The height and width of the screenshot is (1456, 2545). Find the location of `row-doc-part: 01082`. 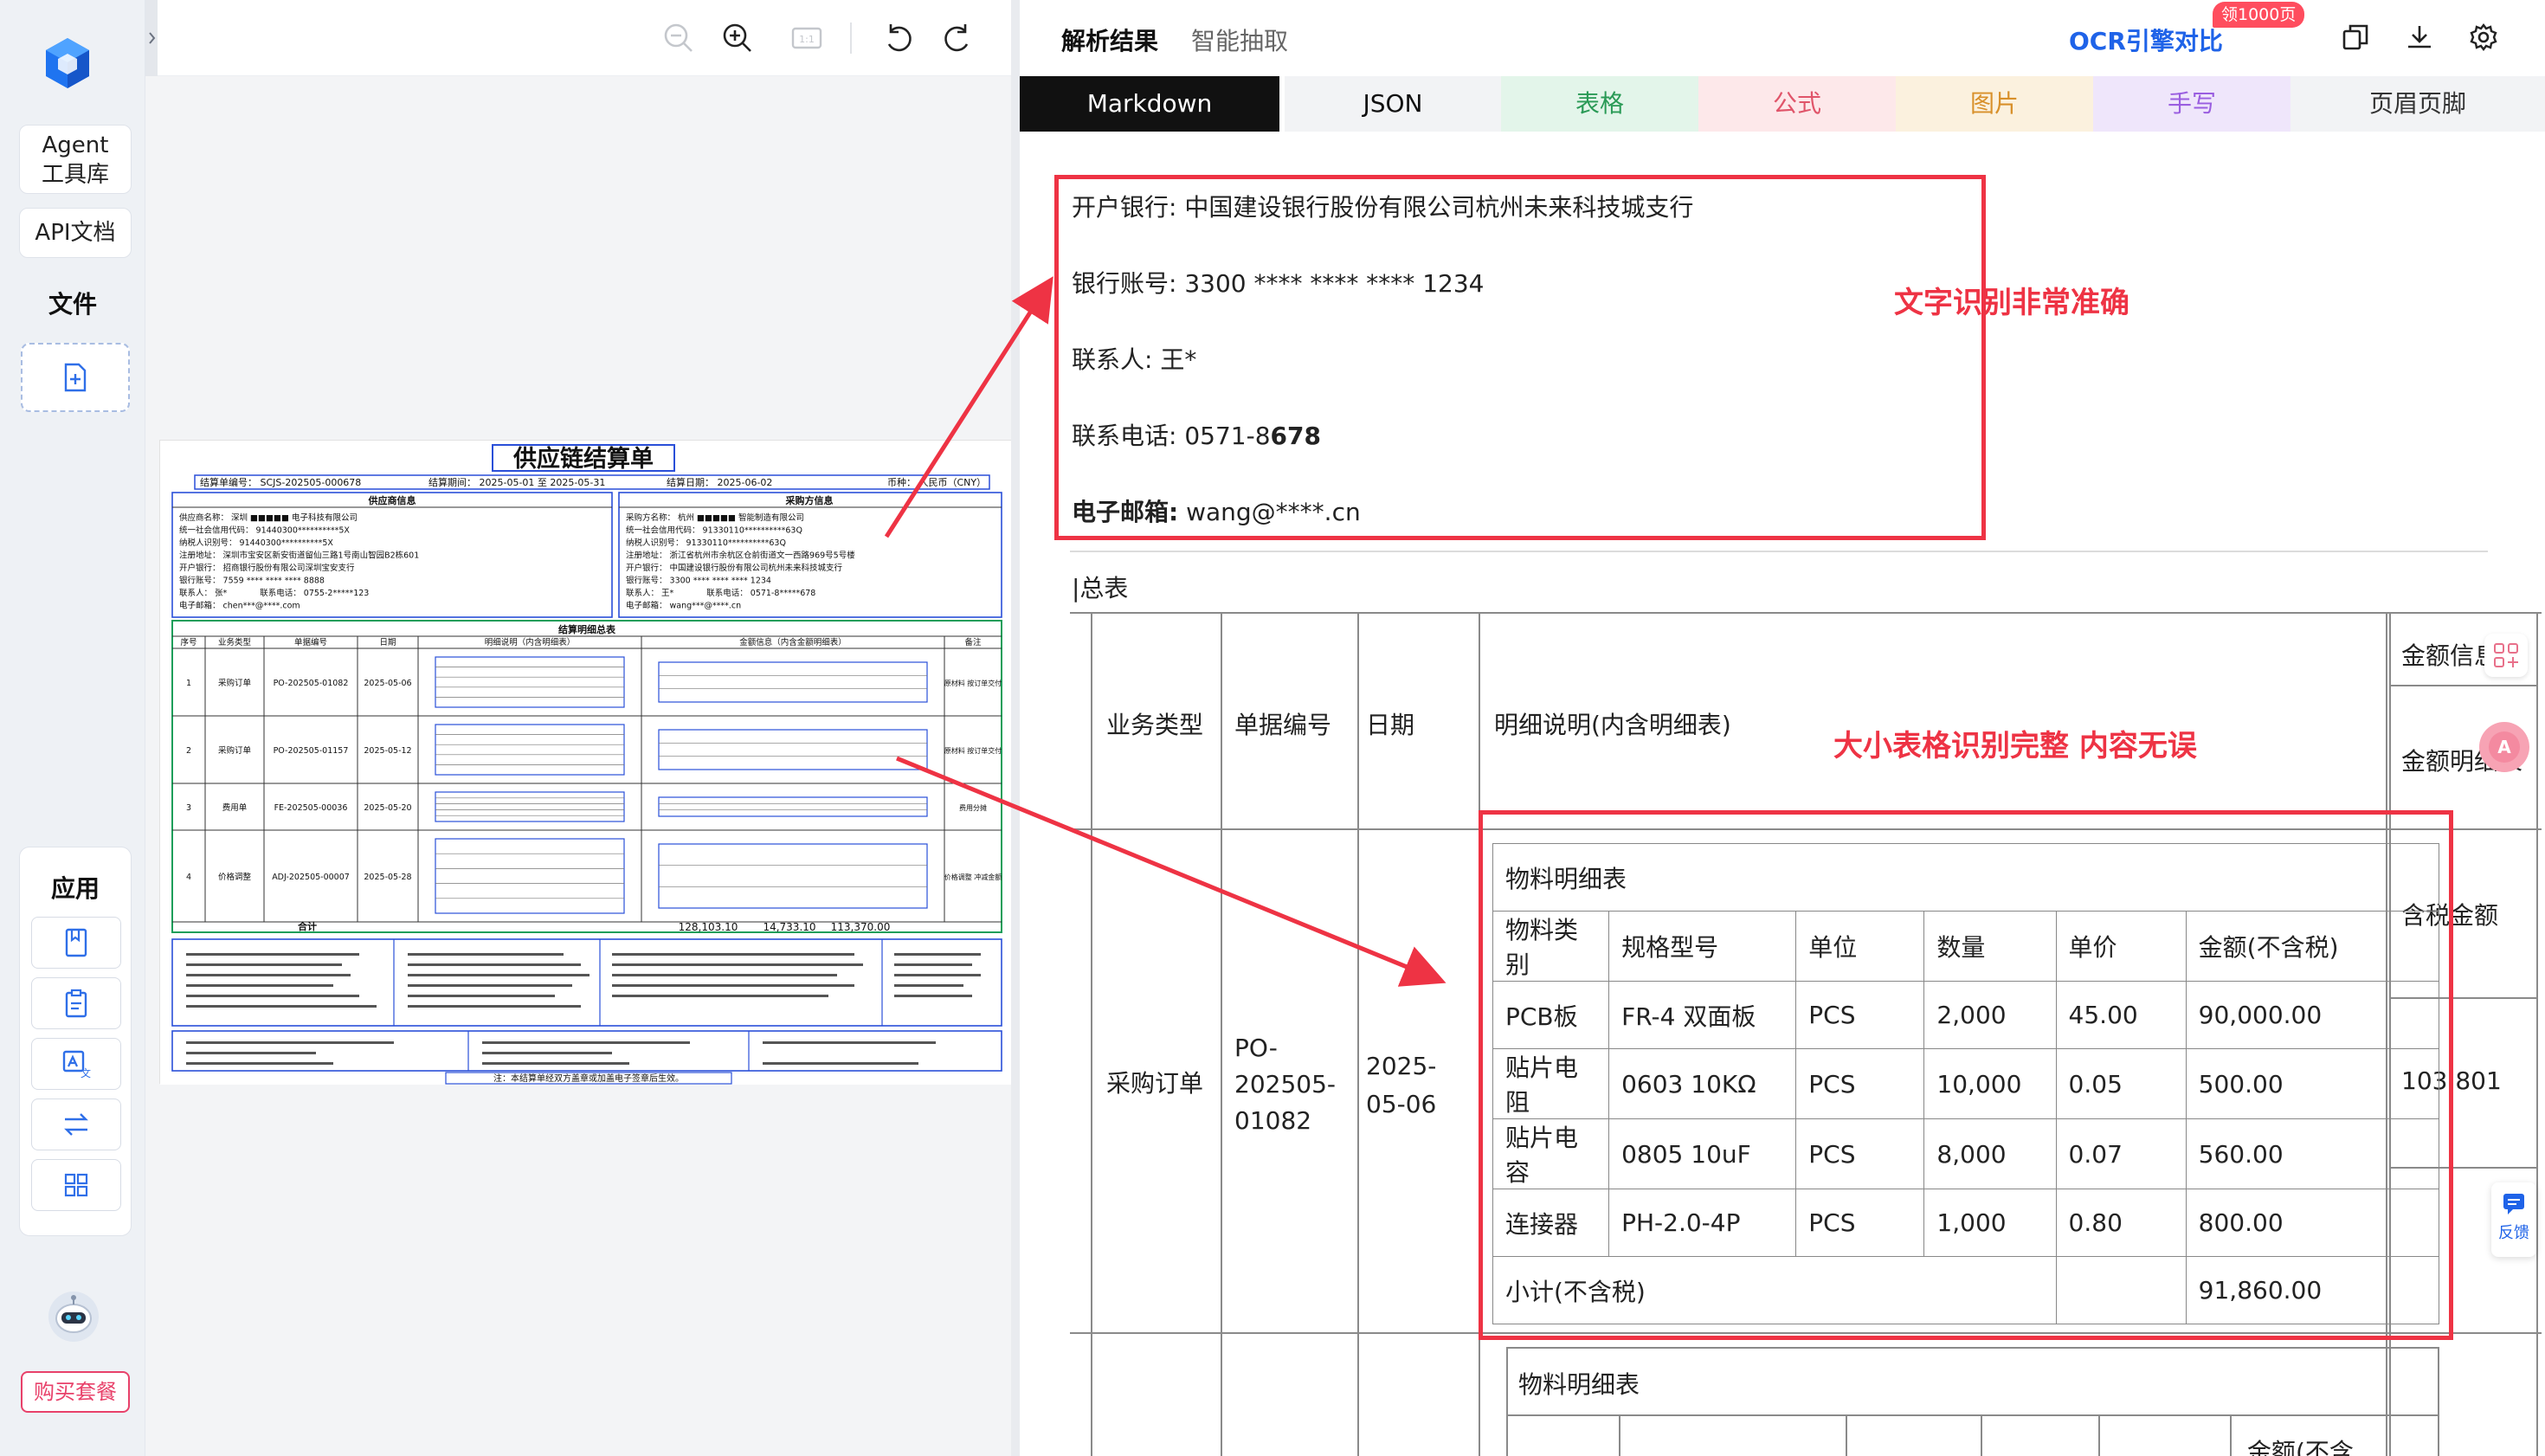

row-doc-part: 01082 is located at coordinates (1273, 1120).